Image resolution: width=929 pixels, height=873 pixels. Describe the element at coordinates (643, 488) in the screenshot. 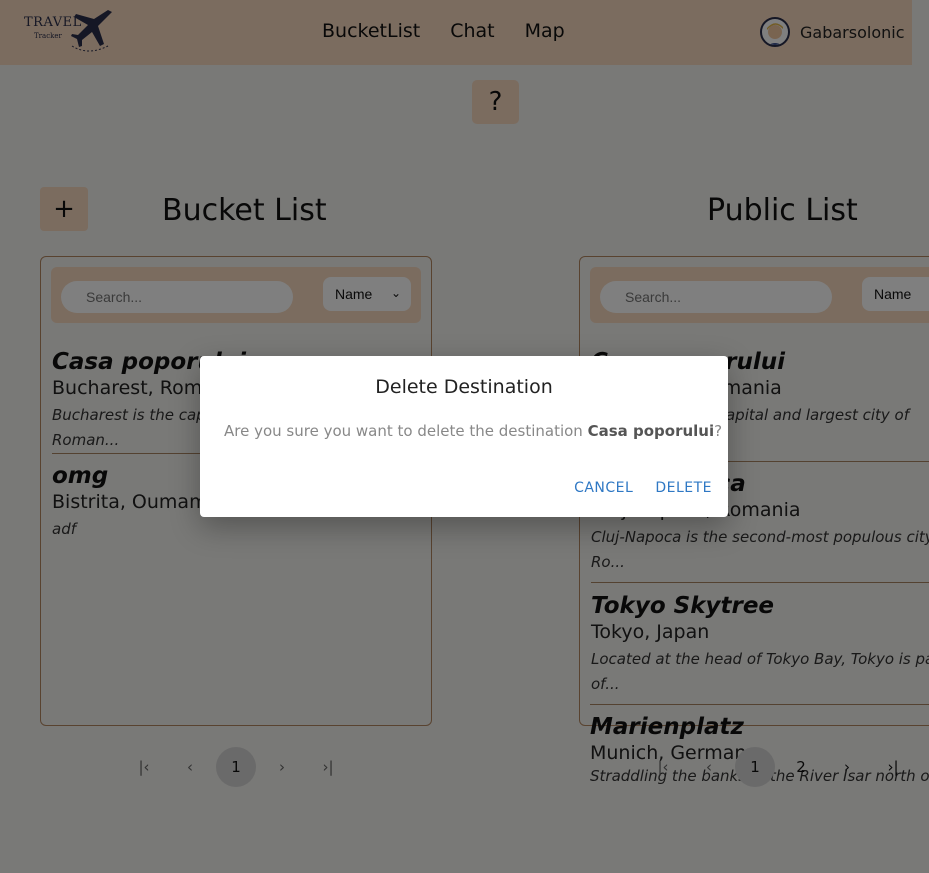

I see `dialog-actions: CANCEL DELETE` at that location.